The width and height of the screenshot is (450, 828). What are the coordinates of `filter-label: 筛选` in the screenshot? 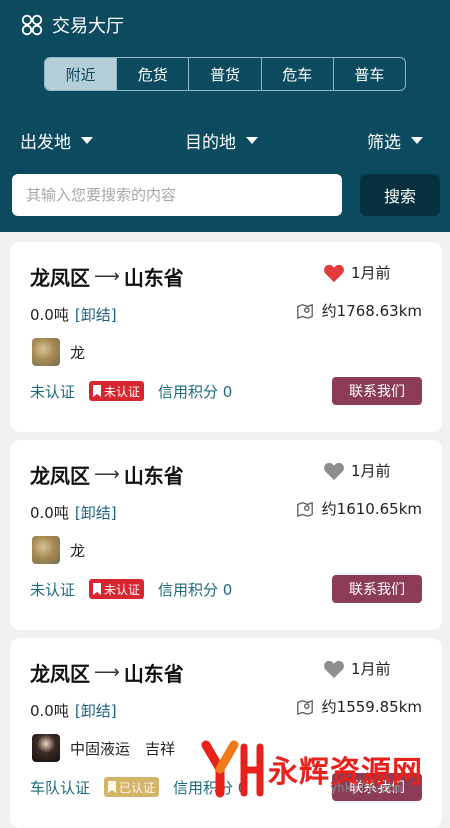 It's located at (384, 143).